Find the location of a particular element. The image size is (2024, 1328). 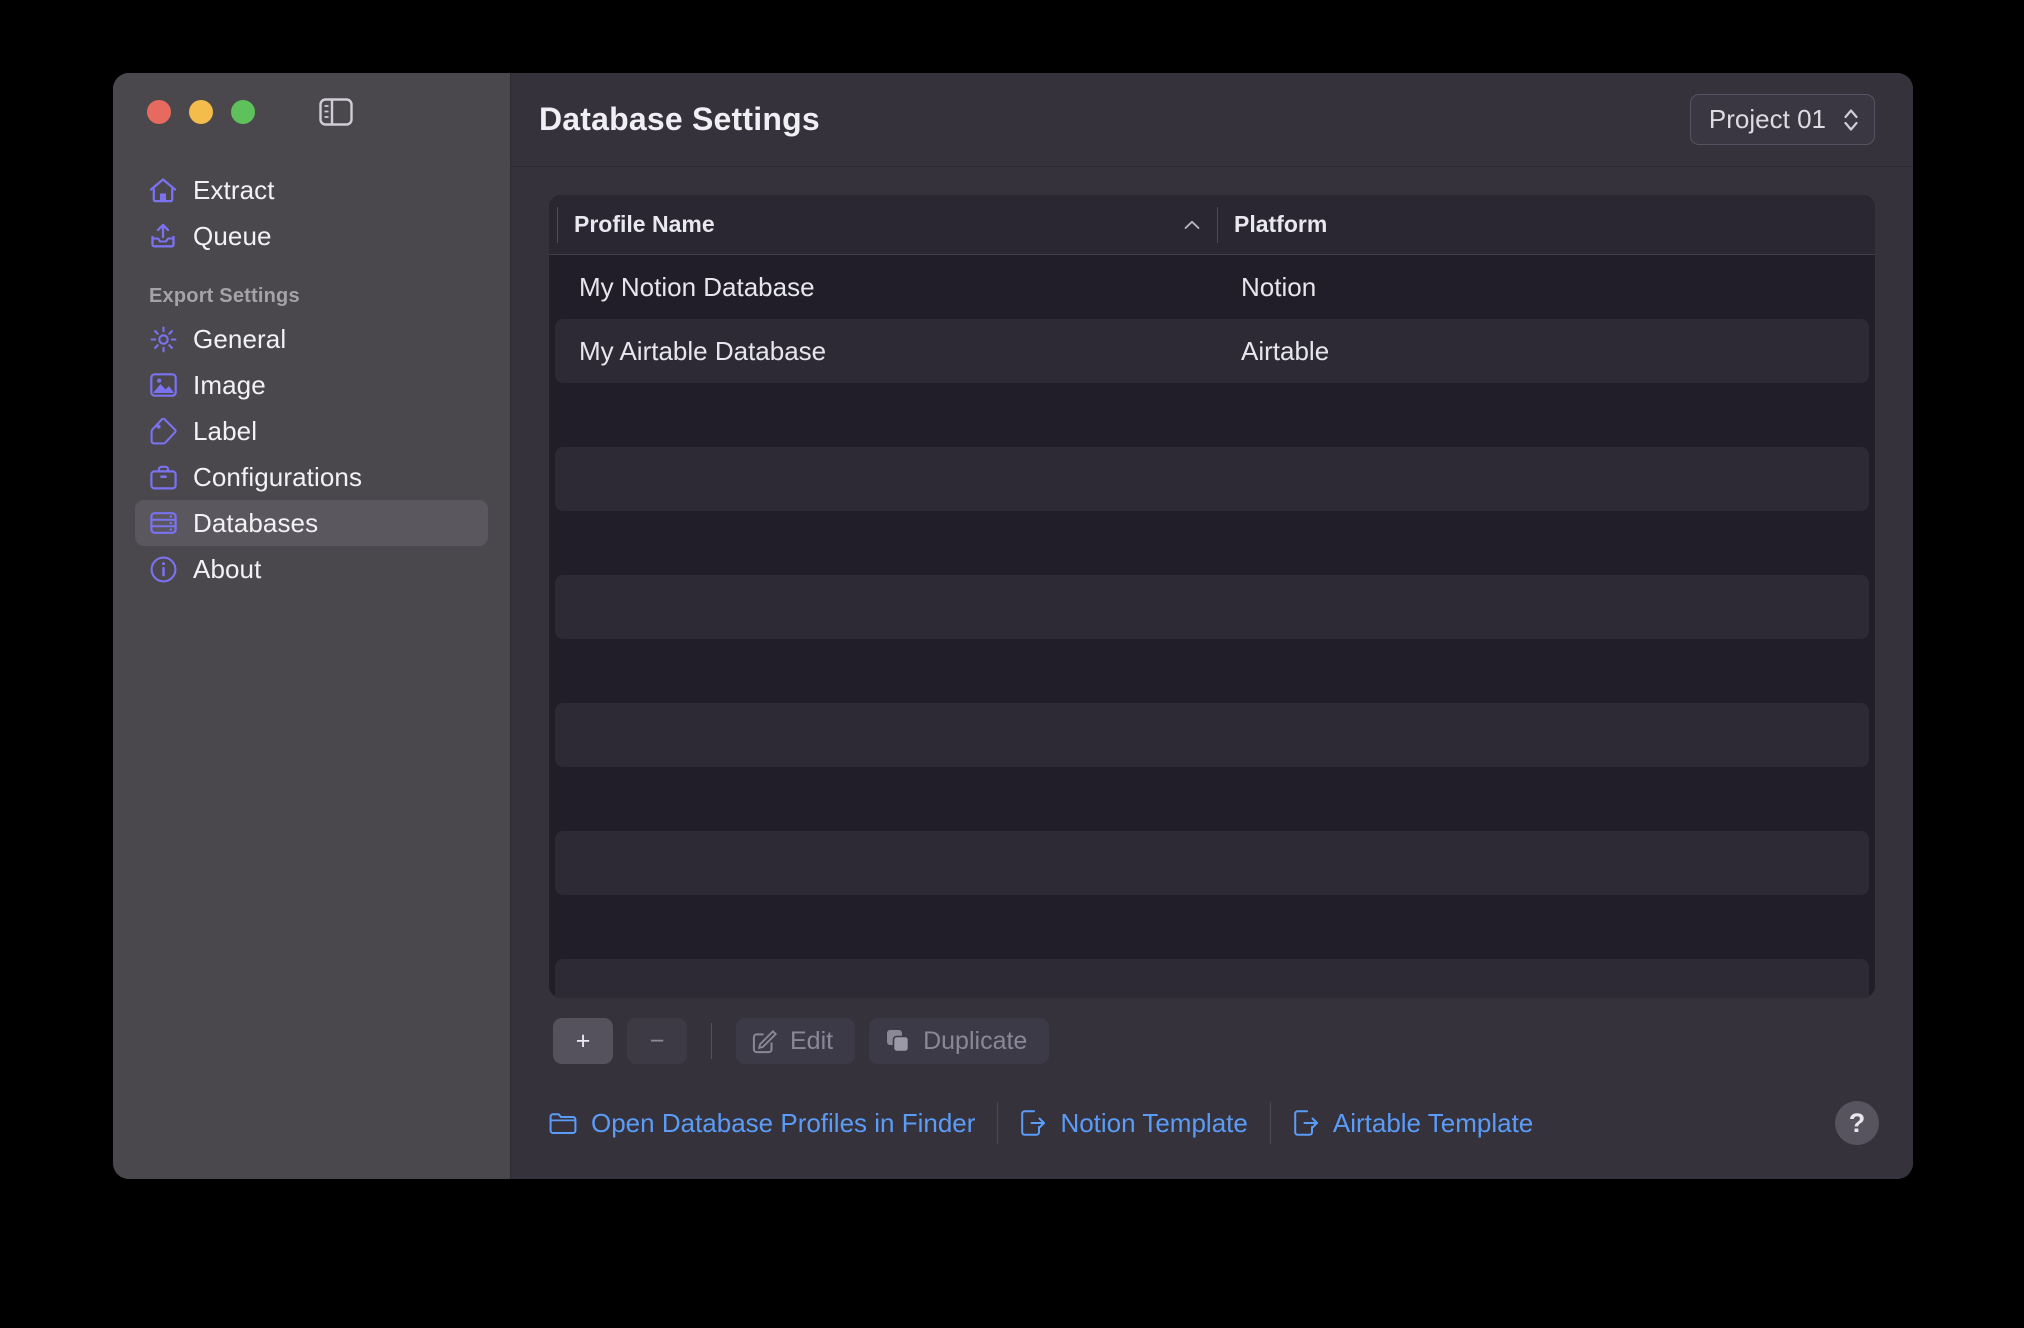

cell-profile-name: My Airtable Database is located at coordinates (703, 350).